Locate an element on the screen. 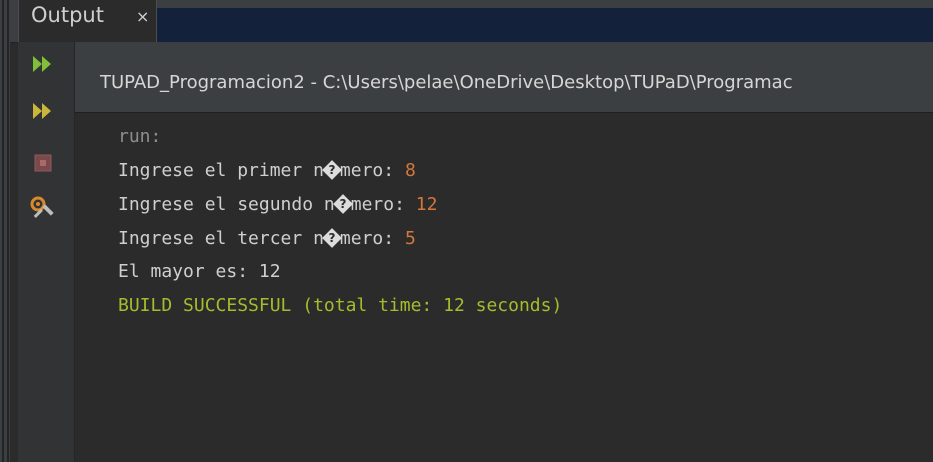 The height and width of the screenshot is (462, 933). user-input-value: 8 is located at coordinates (410, 170).